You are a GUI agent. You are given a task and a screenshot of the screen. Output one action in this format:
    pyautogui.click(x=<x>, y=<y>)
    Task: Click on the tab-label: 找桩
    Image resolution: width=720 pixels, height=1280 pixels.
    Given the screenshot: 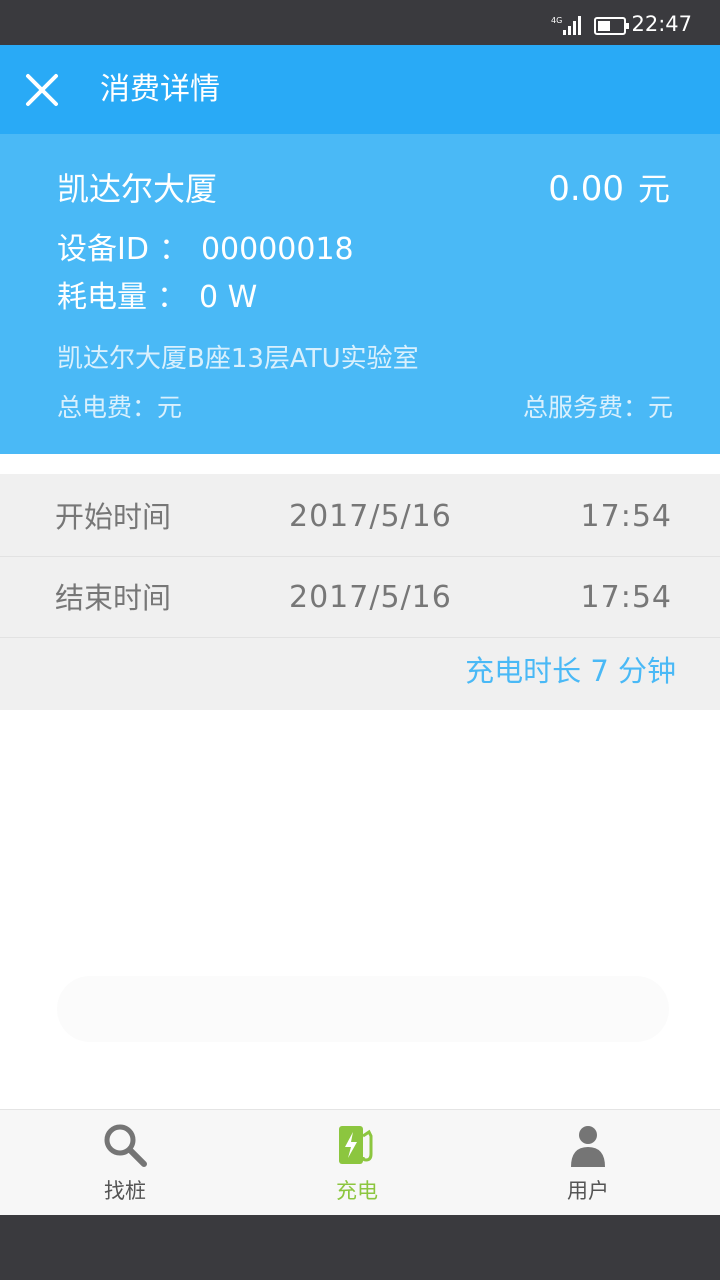 What is the action you would take?
    pyautogui.click(x=125, y=1191)
    